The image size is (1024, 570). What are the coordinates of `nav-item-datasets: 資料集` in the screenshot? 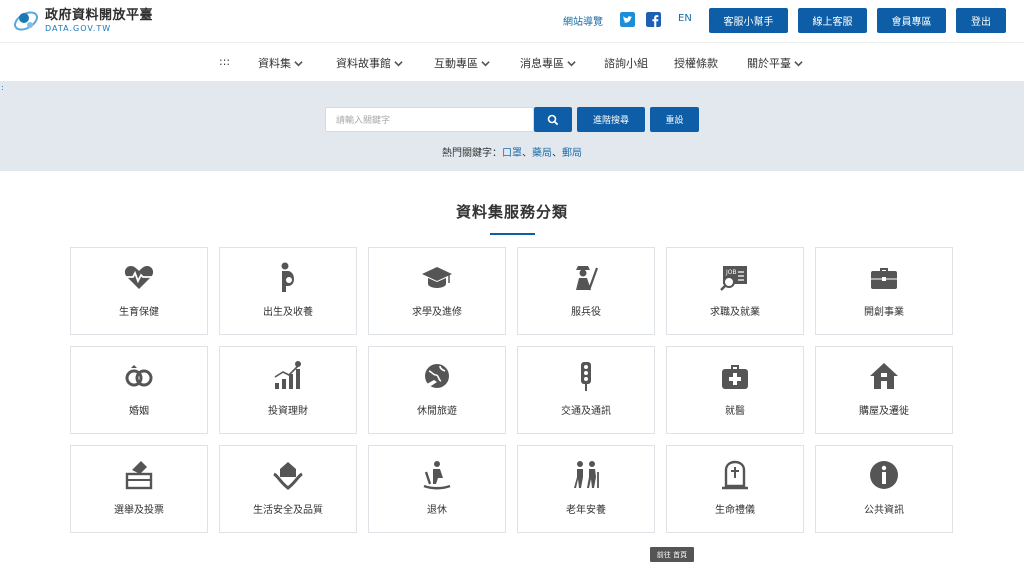 It's located at (280, 63).